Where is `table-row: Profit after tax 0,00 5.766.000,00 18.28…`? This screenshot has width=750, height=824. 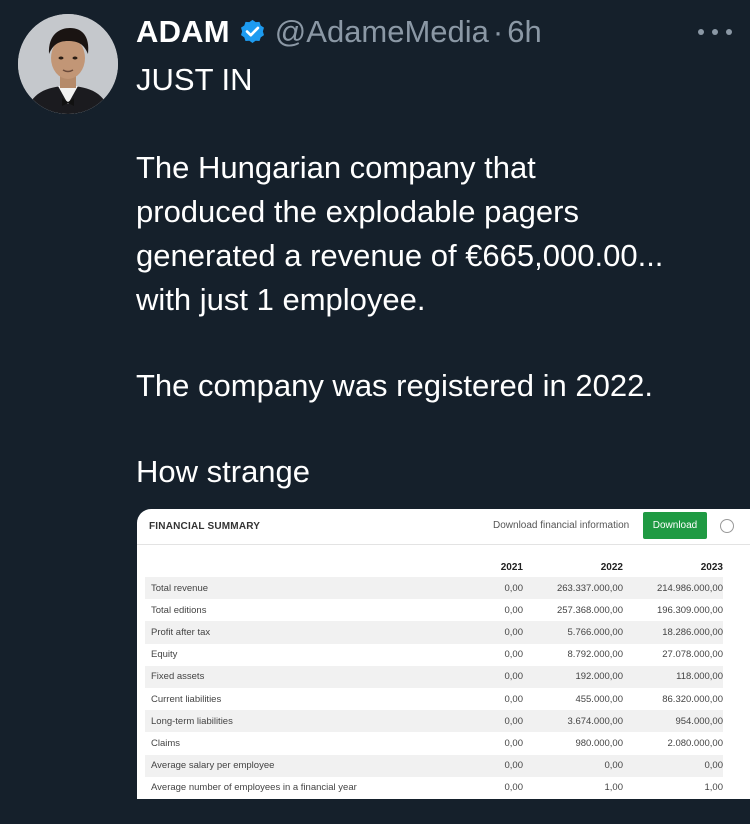
table-row: Profit after tax 0,00 5.766.000,00 18.28… is located at coordinates (434, 632).